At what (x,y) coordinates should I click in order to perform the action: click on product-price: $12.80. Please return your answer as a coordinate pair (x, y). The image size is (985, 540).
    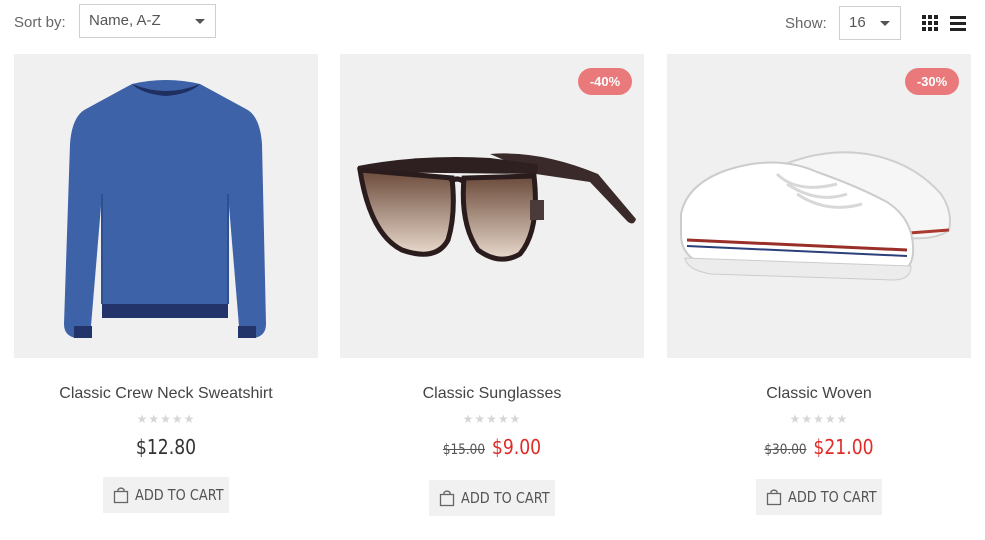
    Looking at the image, I should click on (166, 447).